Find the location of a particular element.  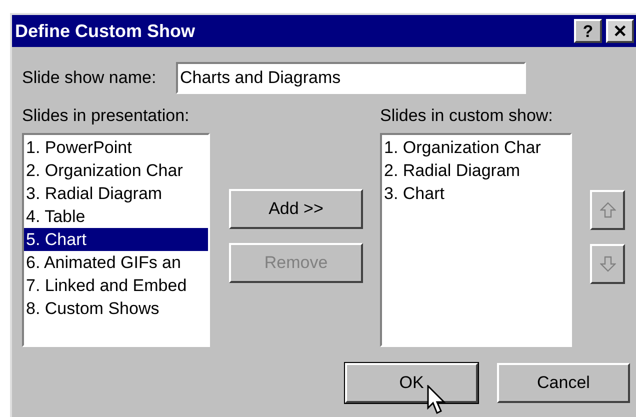

close-button: ✕ is located at coordinates (620, 31).